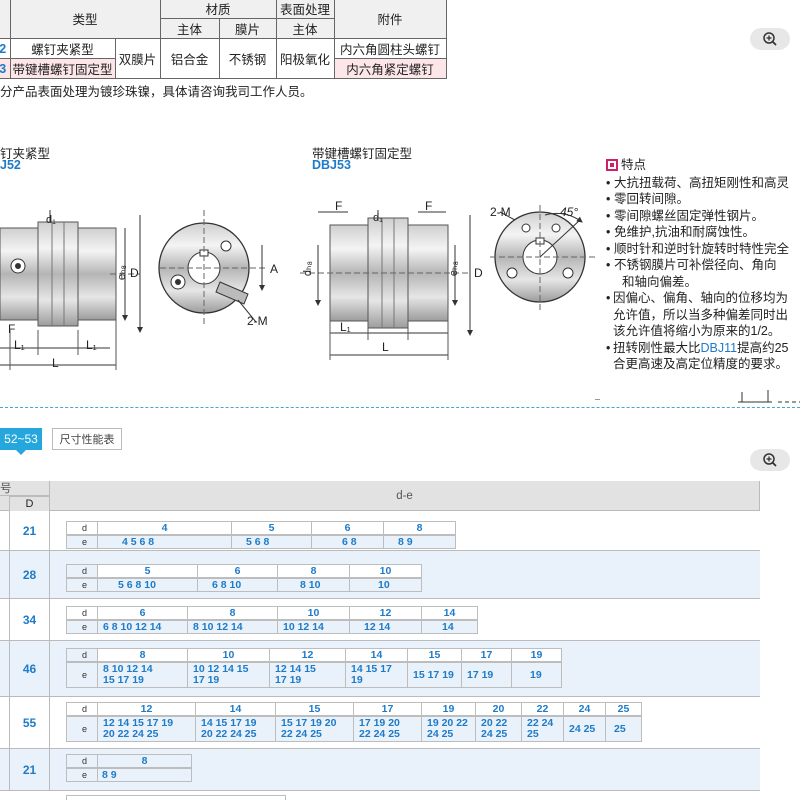  I want to click on dim-eh8-left: eₕ₈, so click(122, 272).